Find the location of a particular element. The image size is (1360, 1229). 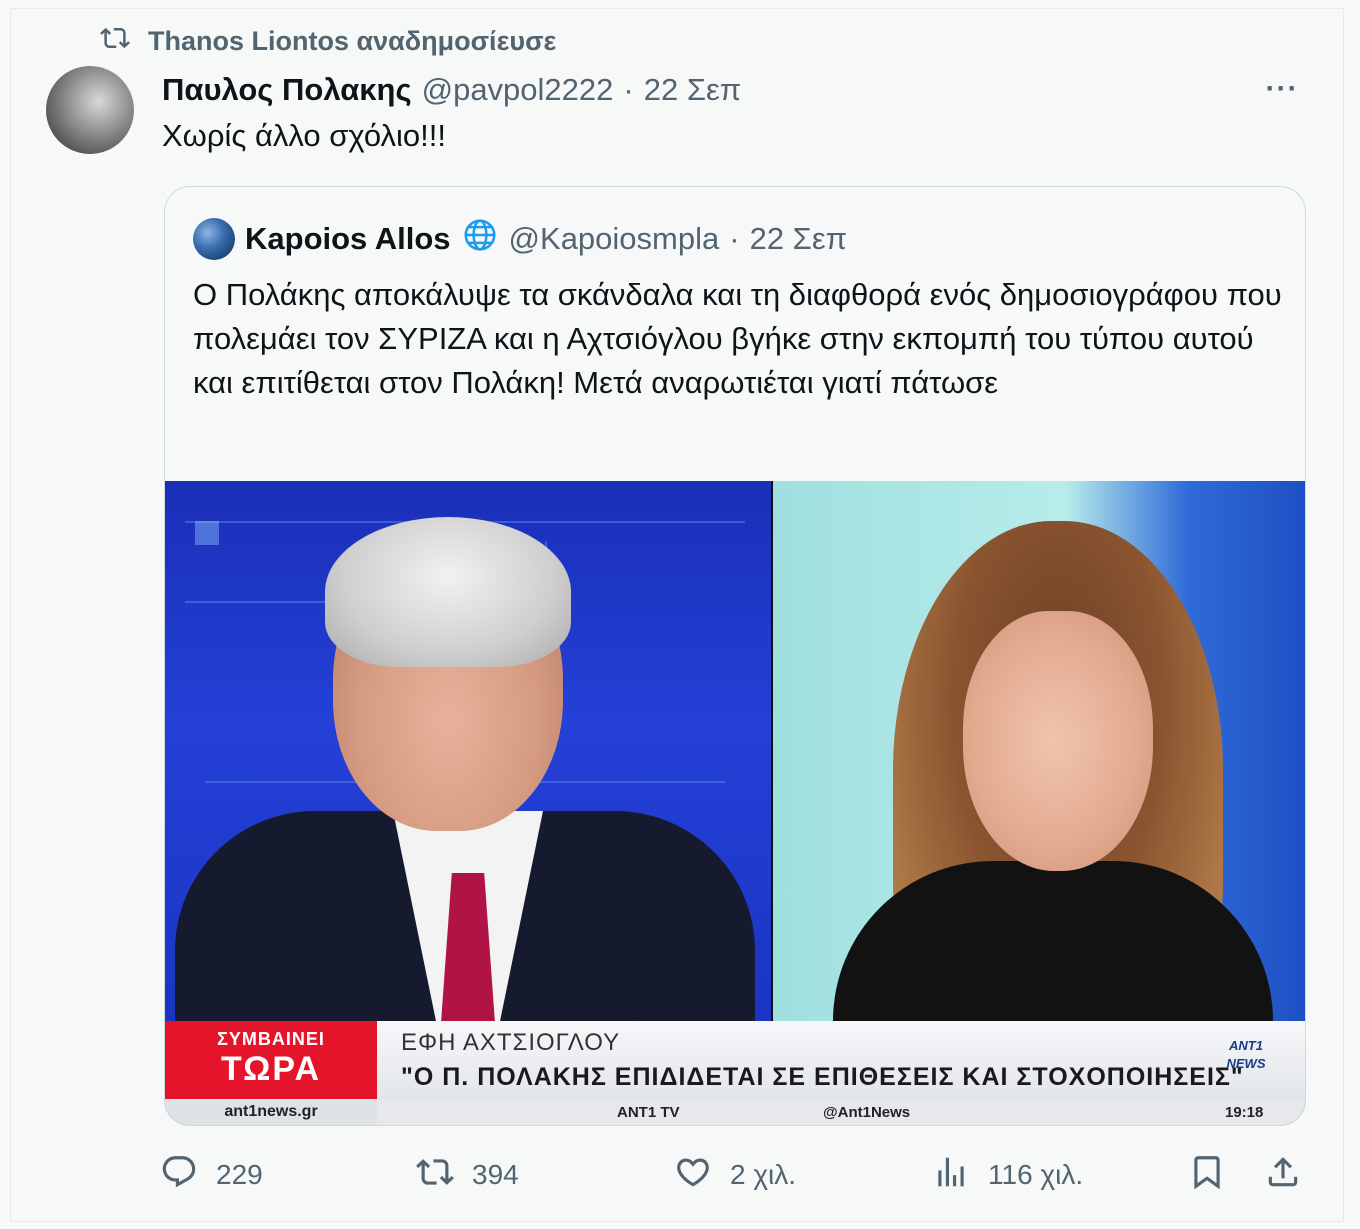

author-name: Παυλος Πολακης is located at coordinates (287, 90).